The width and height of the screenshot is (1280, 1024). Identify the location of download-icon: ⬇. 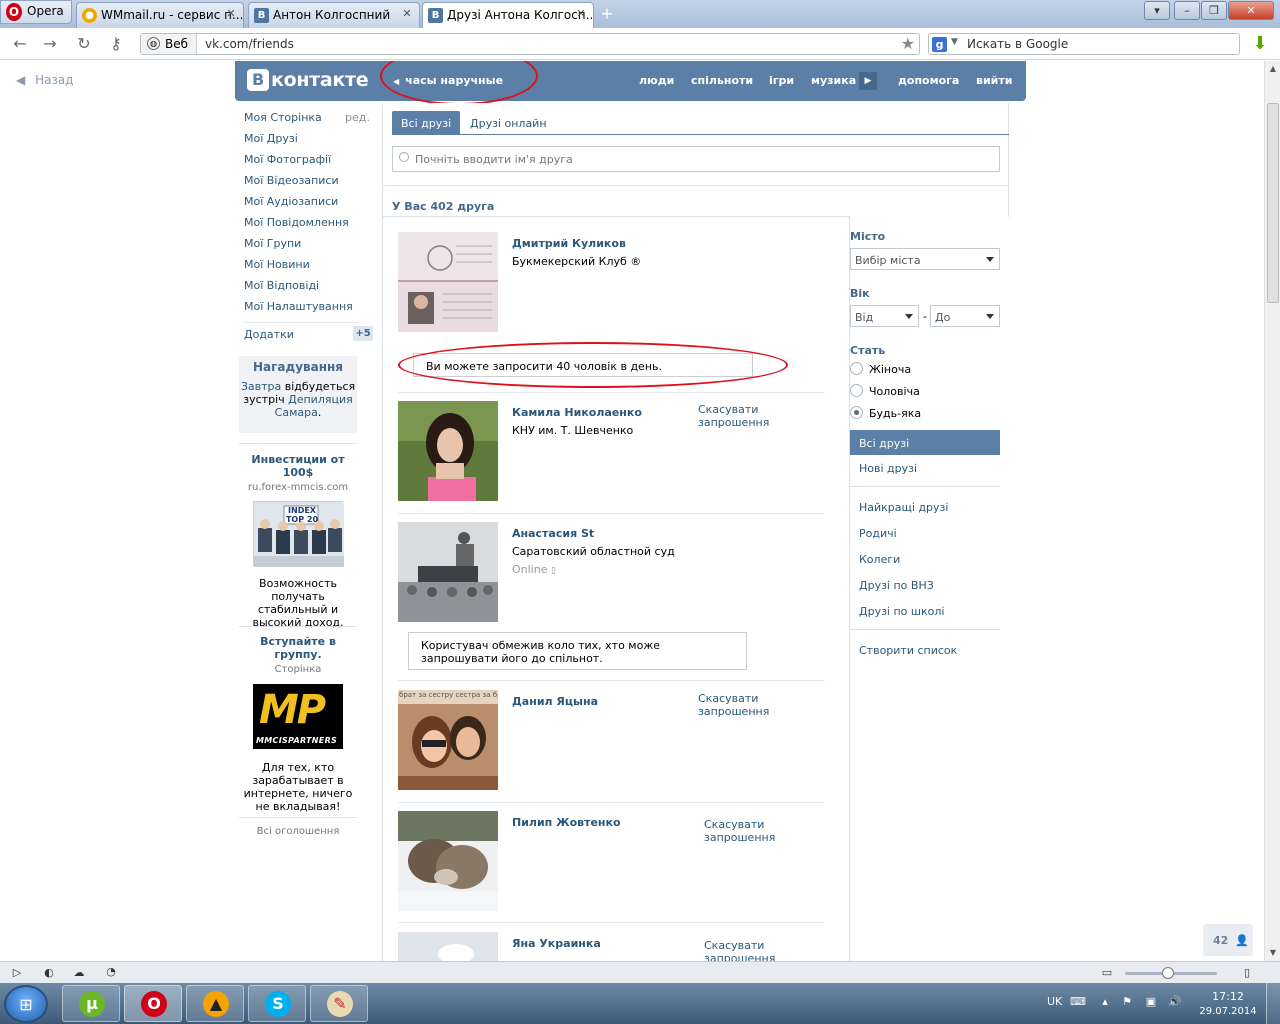
(1260, 44).